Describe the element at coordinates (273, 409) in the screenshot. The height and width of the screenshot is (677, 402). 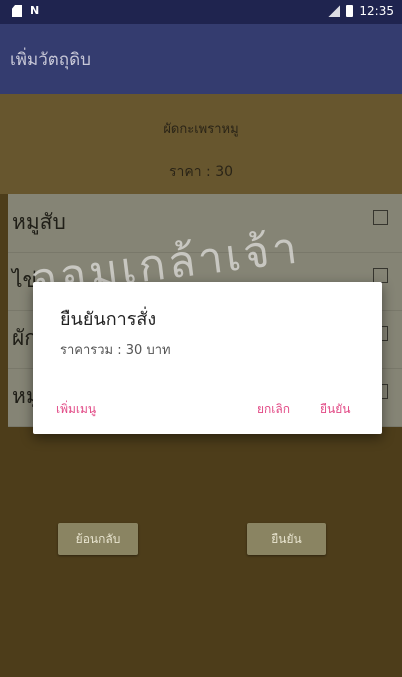
I see `dialog-cancel-button: ยกเลิก` at that location.